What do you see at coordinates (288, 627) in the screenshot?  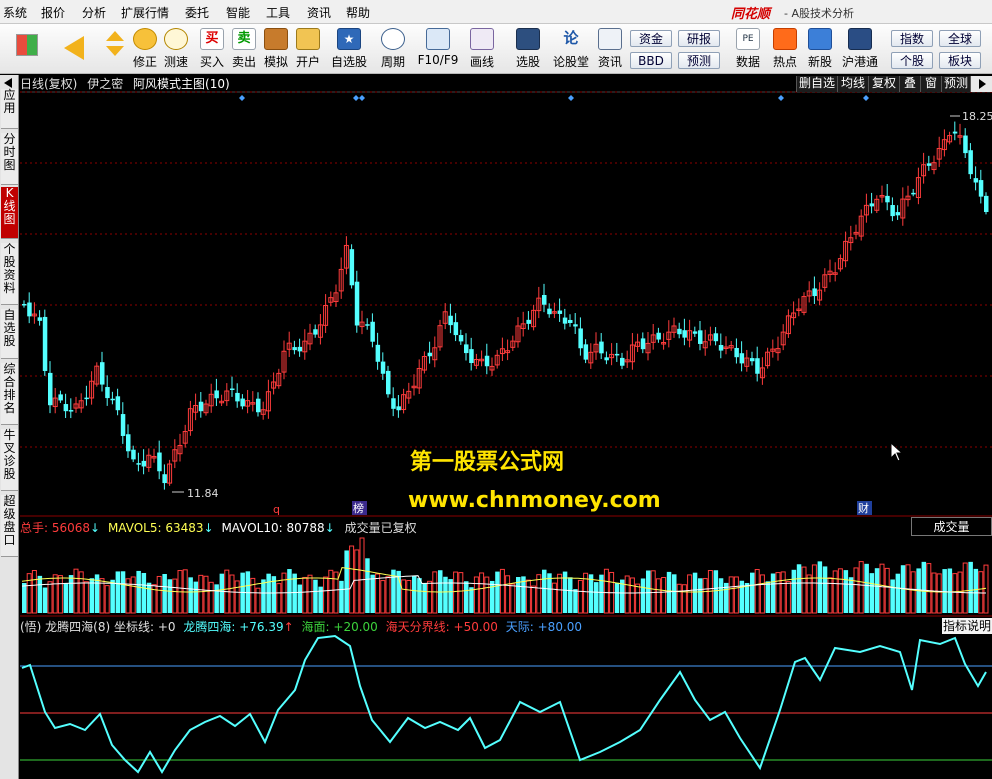 I see `longteng-arrow-icon: ↑` at bounding box center [288, 627].